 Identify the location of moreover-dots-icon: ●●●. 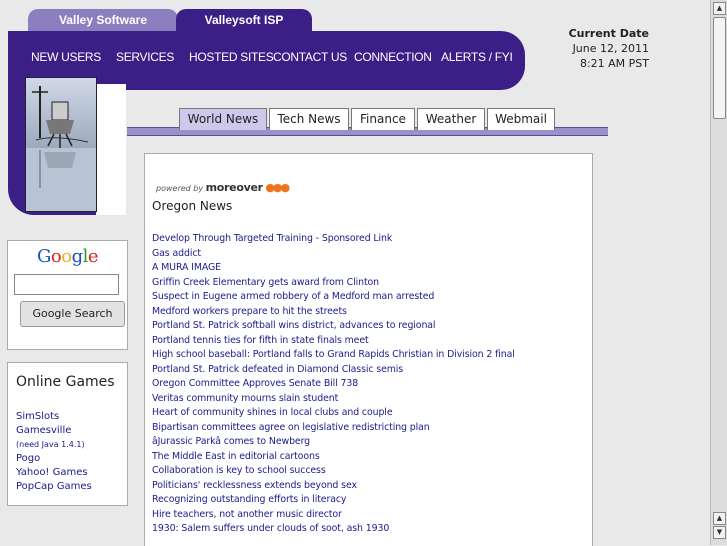
(277, 187).